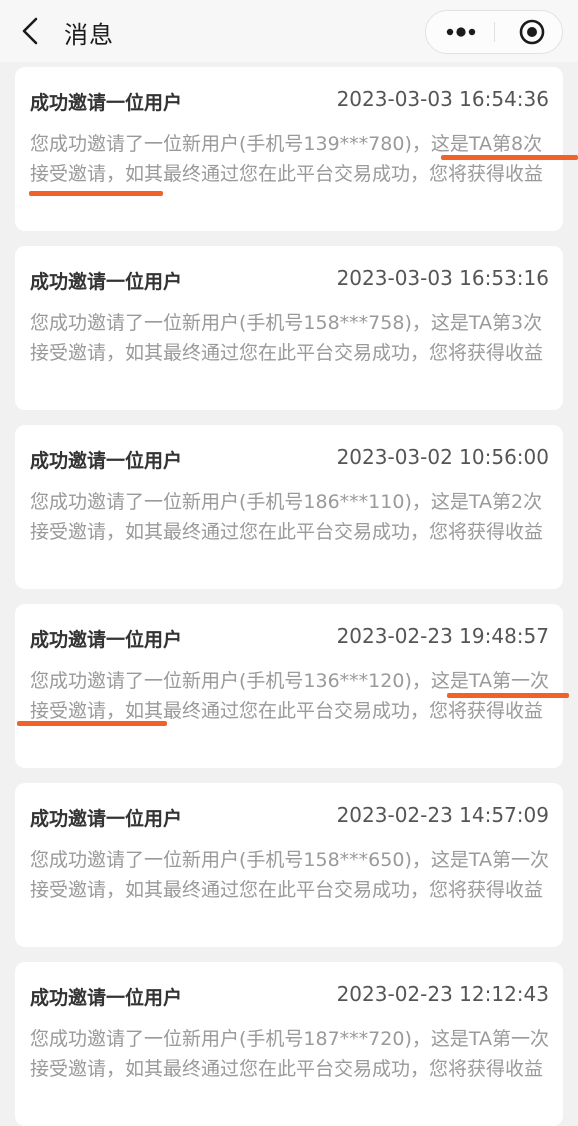 The image size is (578, 1126). What do you see at coordinates (442, 815) in the screenshot?
I see `message-time: 2023-02-23 14:57:09` at bounding box center [442, 815].